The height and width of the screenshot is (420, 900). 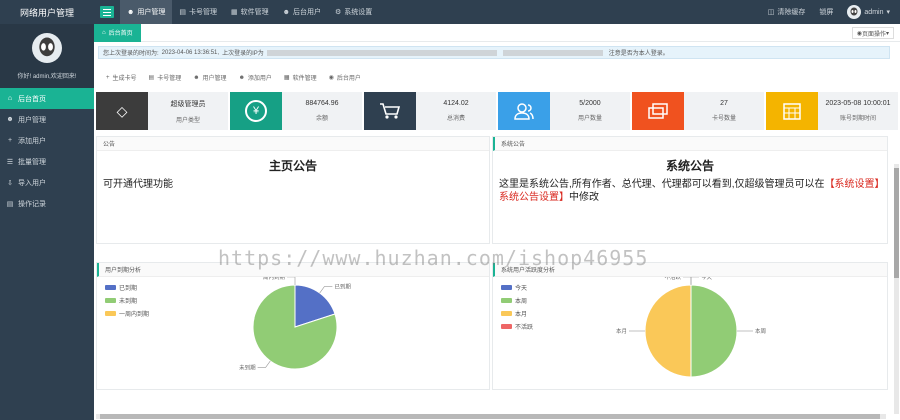 I want to click on greeting-text: 你好! admin,欢迎回来!, so click(x=47, y=76).